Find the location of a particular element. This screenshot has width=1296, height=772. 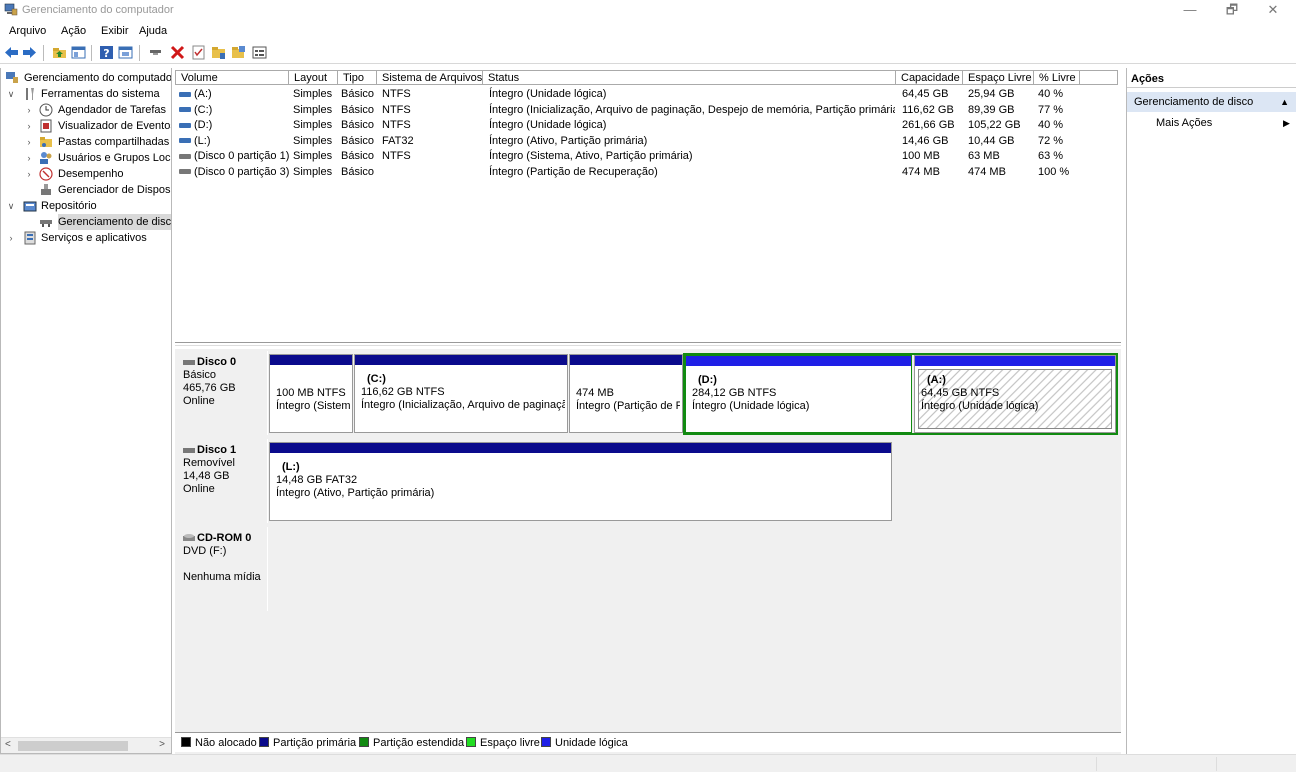

partition-status: Íntegro (Ativo, Partição primária) is located at coordinates (355, 493).